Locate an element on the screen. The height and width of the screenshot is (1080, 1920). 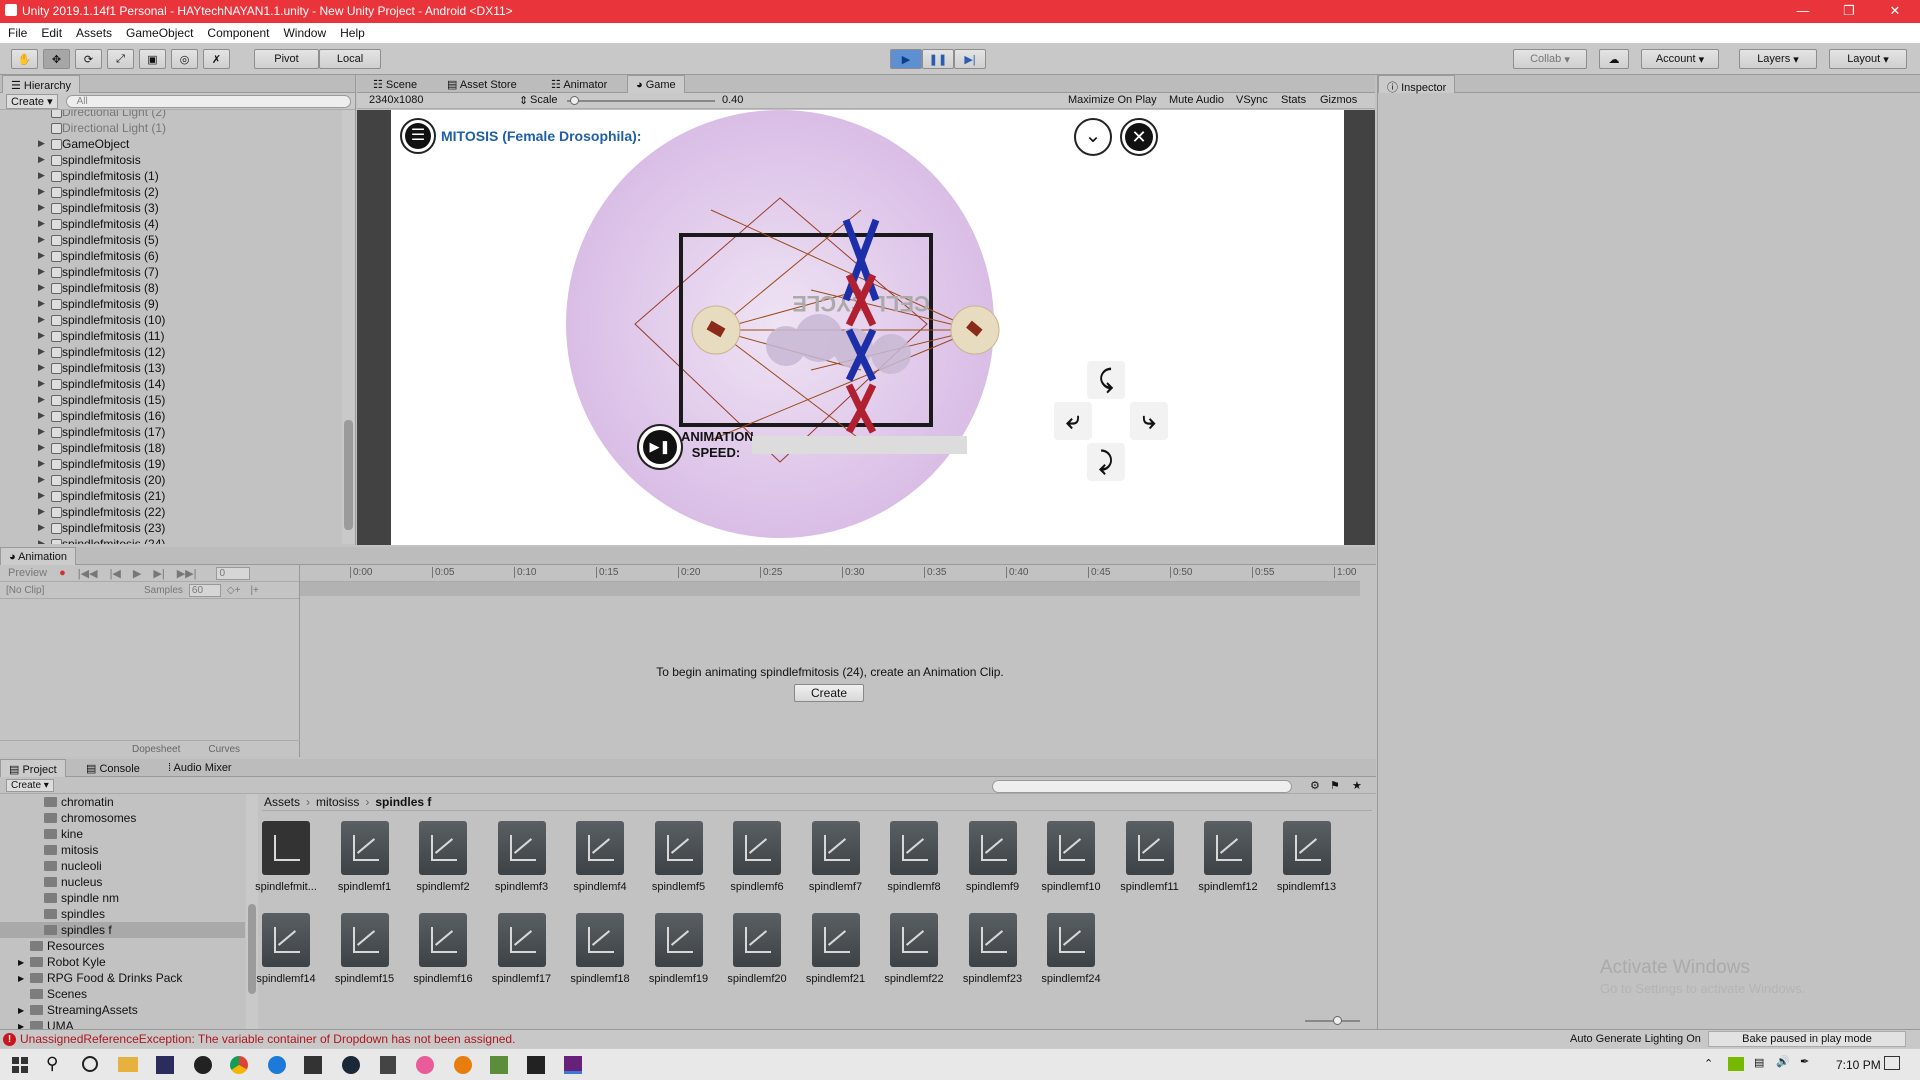
pivot-toggle: Pivot is located at coordinates (286, 59).